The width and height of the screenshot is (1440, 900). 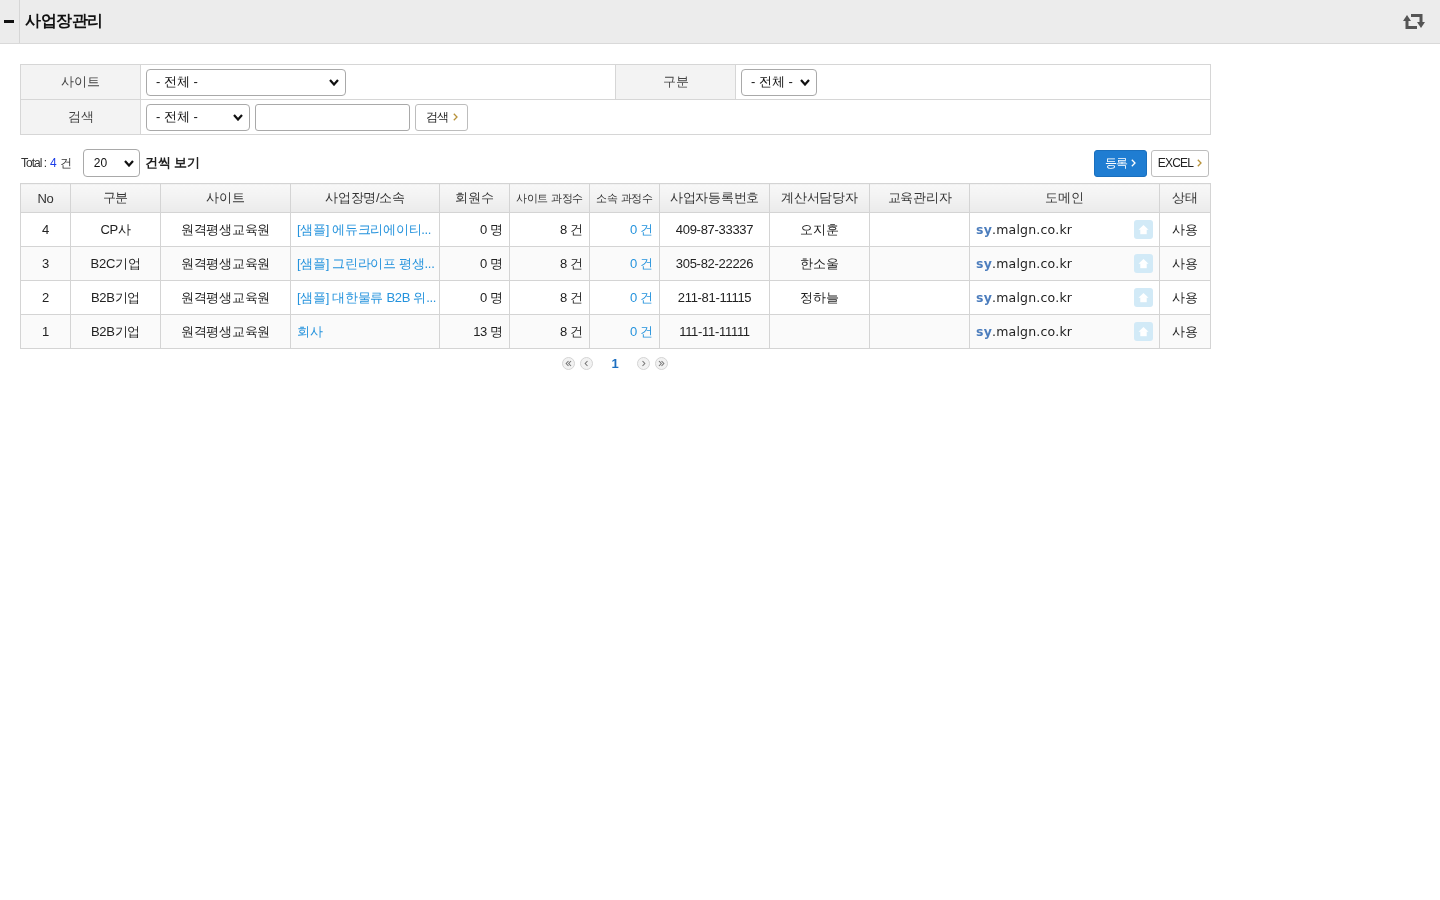 I want to click on column-header: 소속 과정수, so click(x=624, y=198).